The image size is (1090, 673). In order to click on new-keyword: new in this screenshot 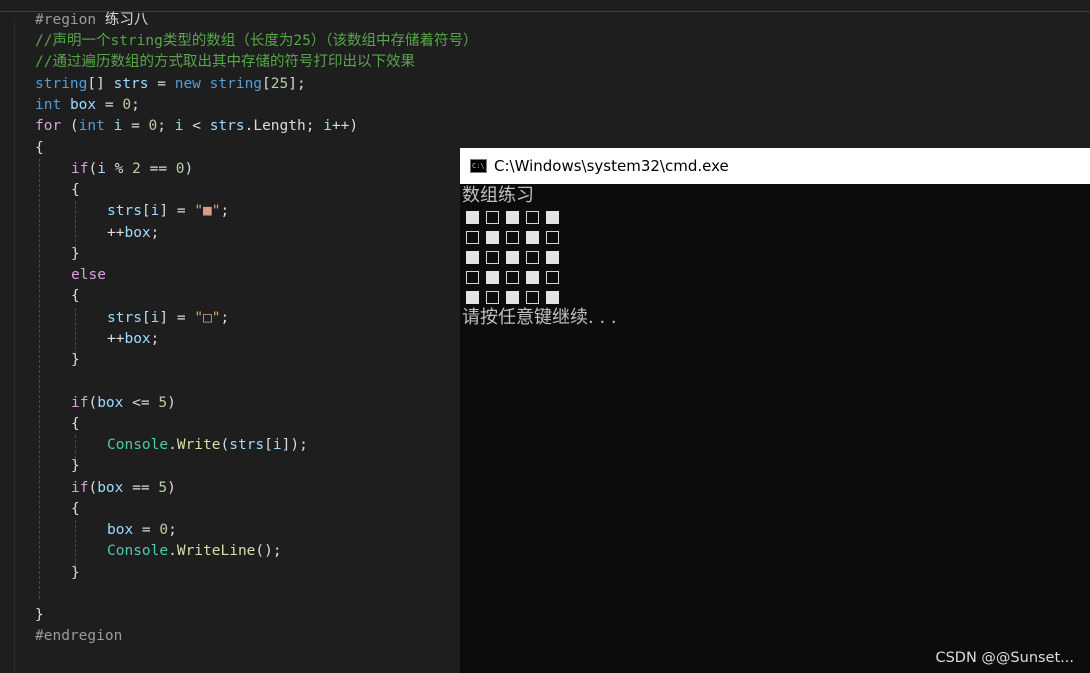, I will do `click(187, 84)`.